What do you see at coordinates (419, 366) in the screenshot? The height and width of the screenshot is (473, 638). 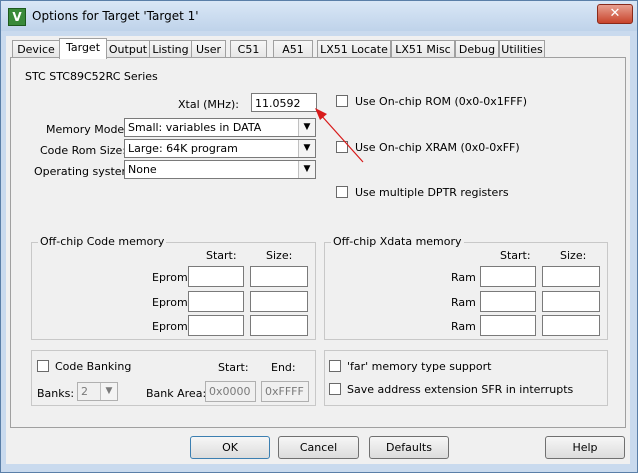 I see `far-support-label: 'far' memory type support` at bounding box center [419, 366].